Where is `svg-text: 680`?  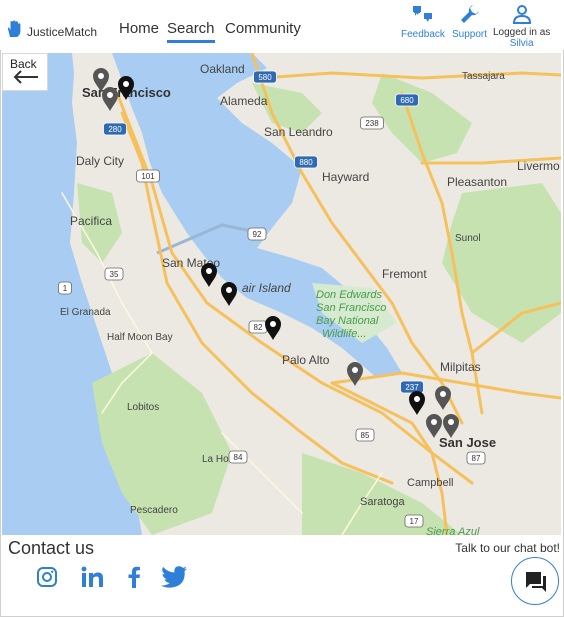
svg-text: 680 is located at coordinates (407, 100).